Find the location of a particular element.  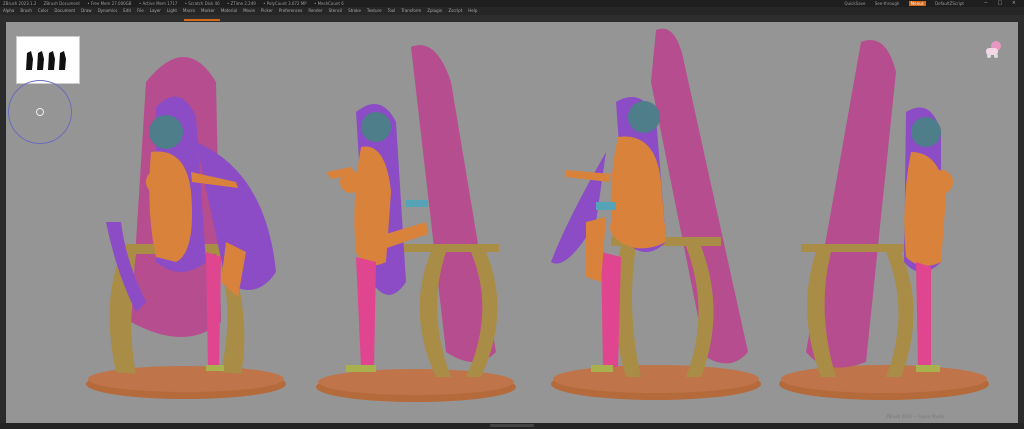

tool-strip is located at coordinates (512, 18).